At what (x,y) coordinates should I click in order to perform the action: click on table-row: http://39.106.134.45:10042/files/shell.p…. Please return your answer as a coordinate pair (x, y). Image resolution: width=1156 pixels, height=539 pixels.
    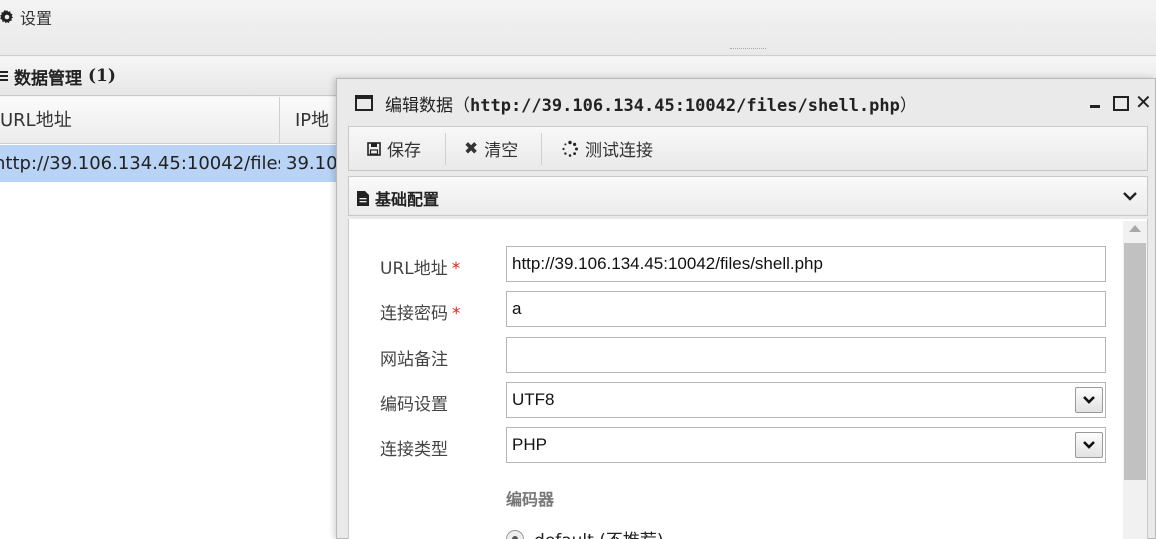
    Looking at the image, I should click on (170, 163).